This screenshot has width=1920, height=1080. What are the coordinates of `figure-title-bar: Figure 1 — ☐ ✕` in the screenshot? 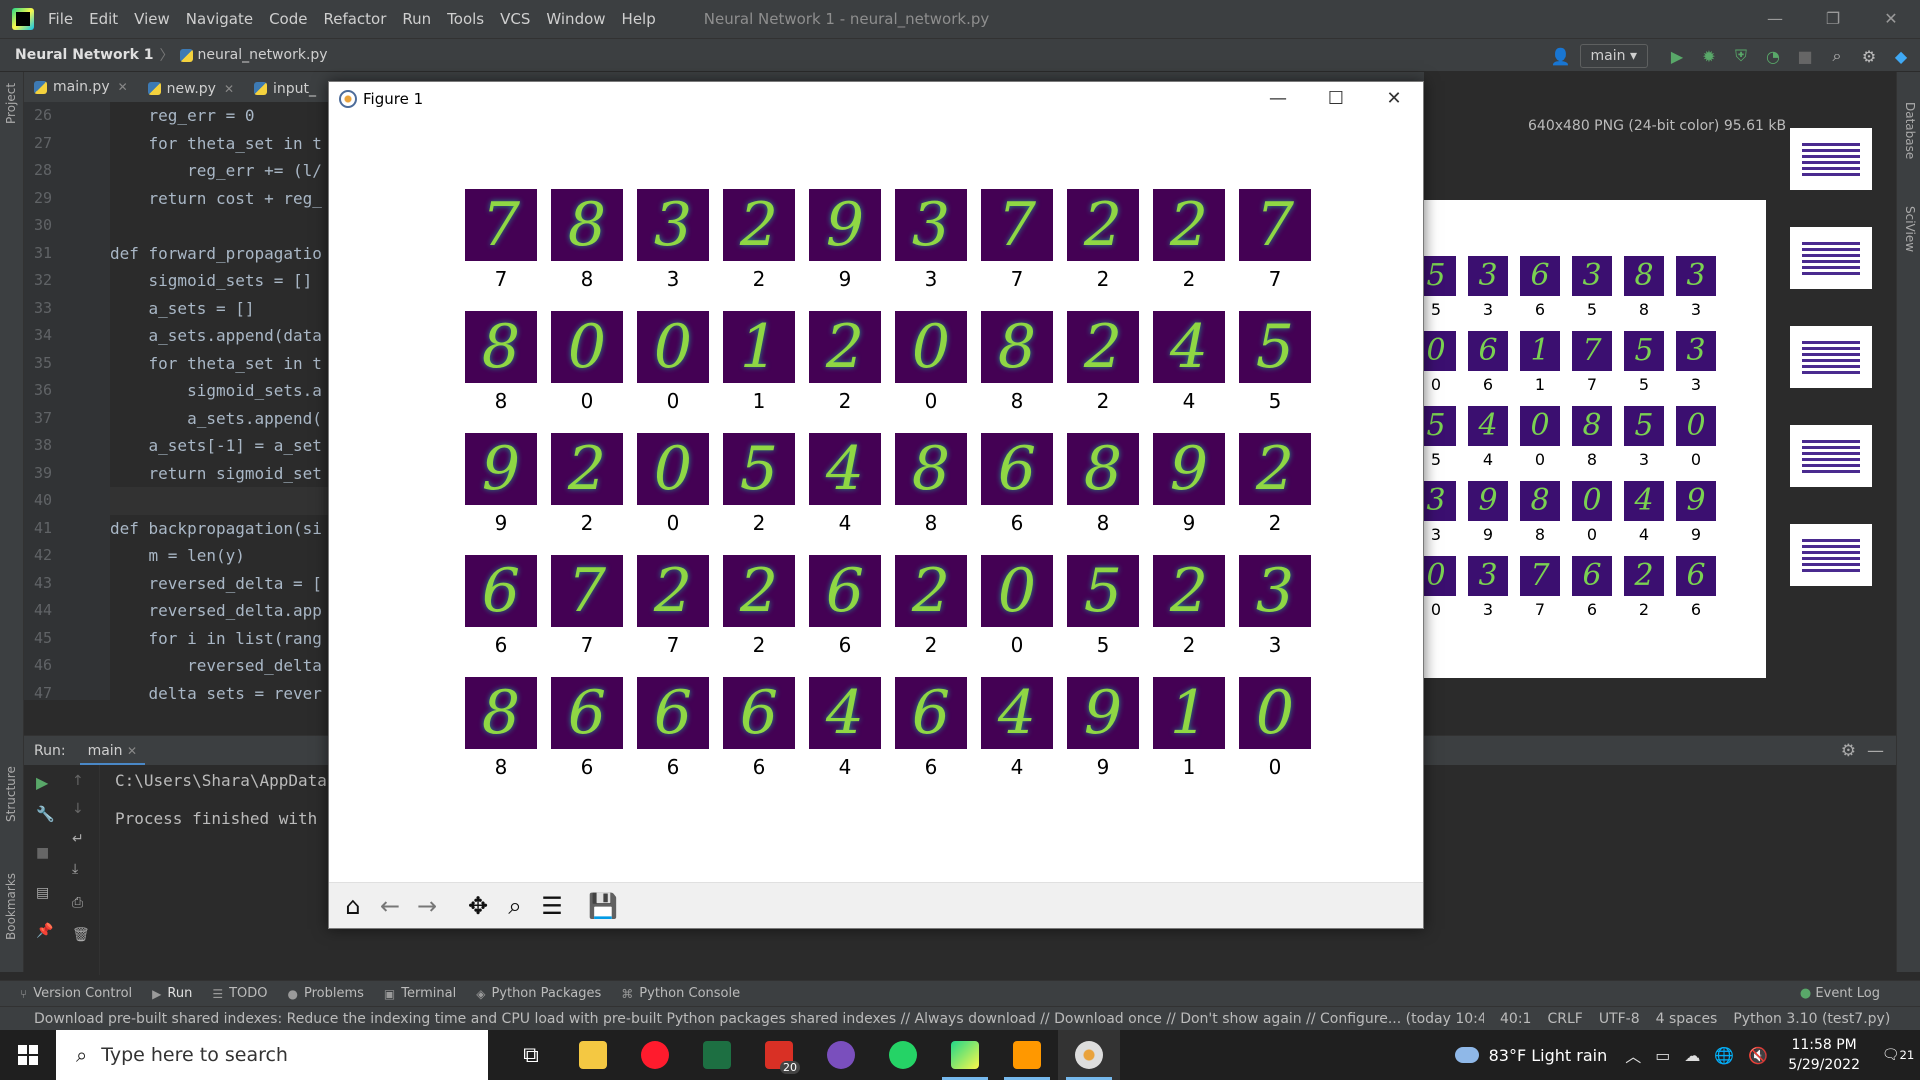 It's located at (876, 99).